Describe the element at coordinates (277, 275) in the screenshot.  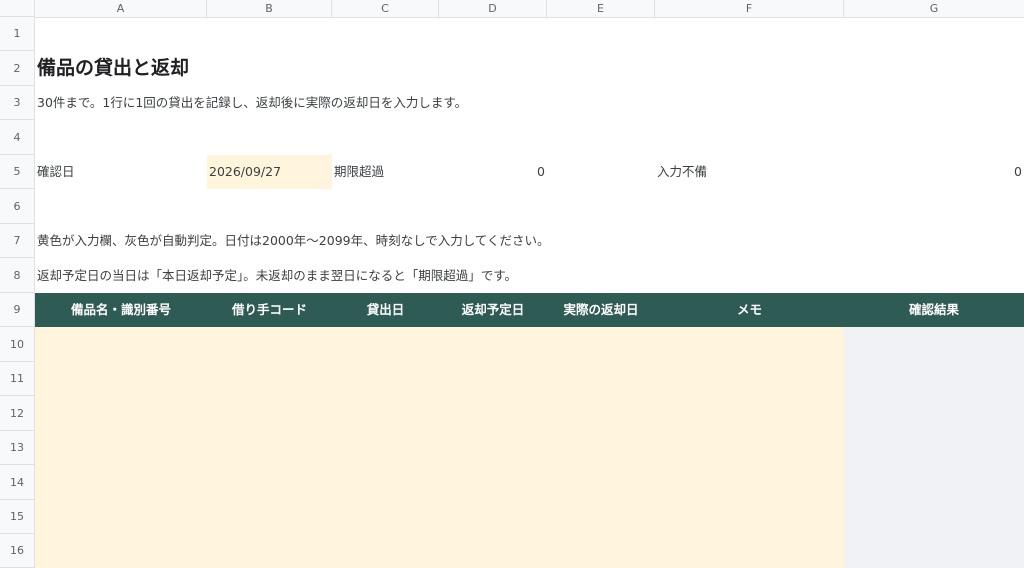
I see `note-status-rules: 返却予定日の当日は「本日返却予定」。未返却のまま翌日になると「期限超過」です。` at that location.